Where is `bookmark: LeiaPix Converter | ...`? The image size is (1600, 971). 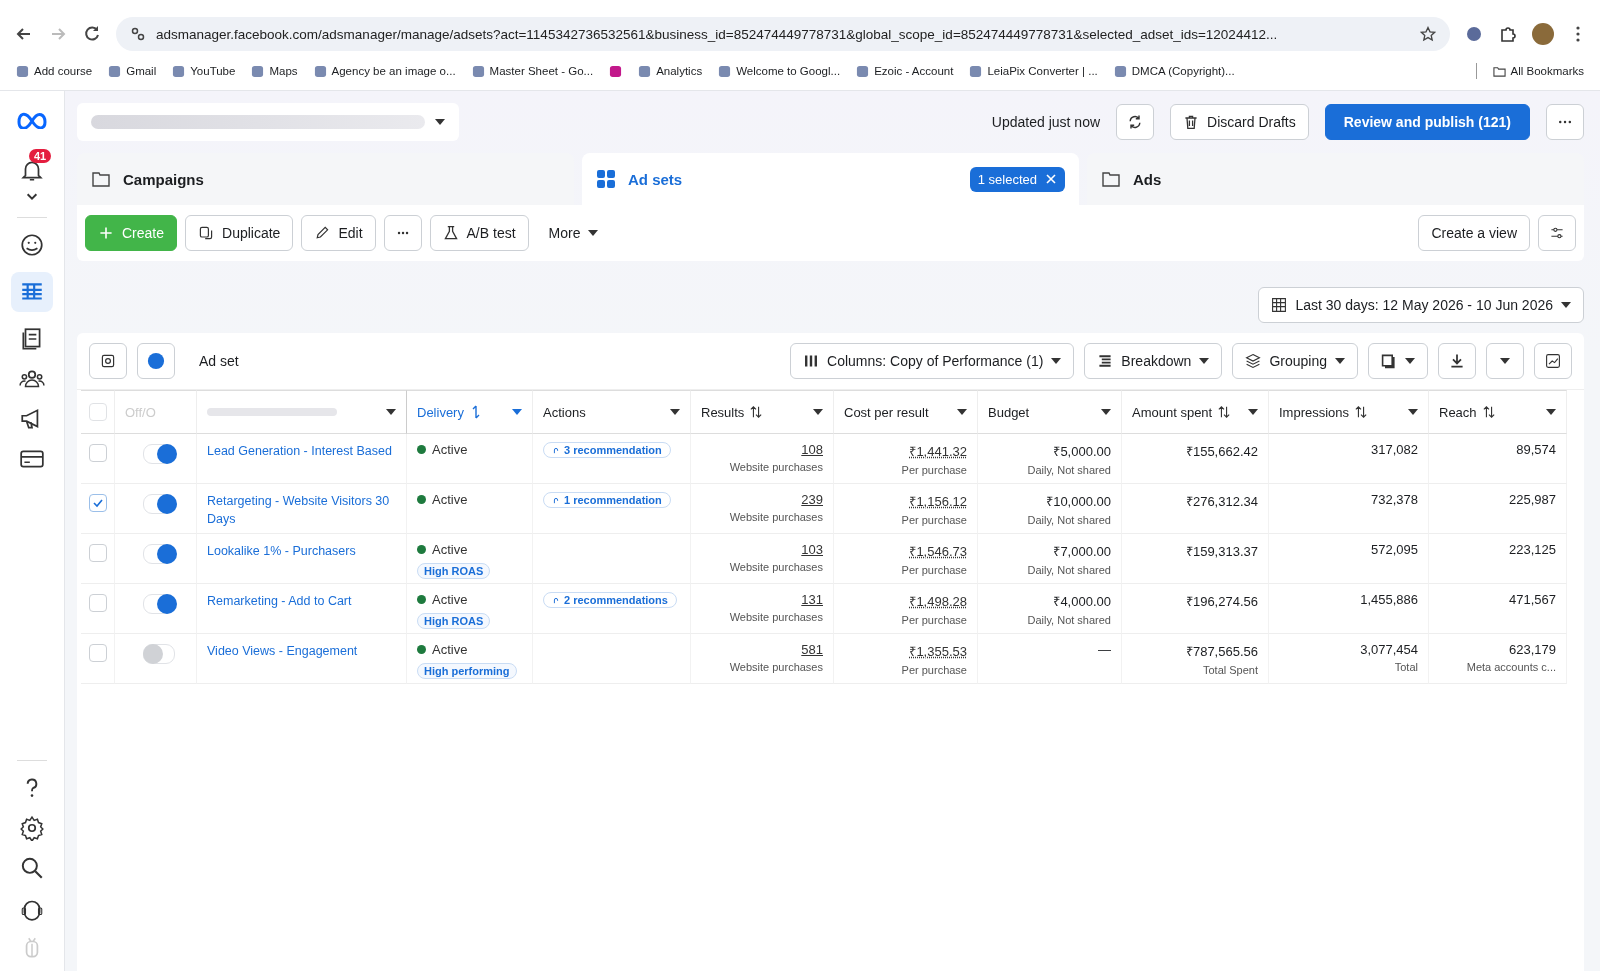
bookmark: LeiaPix Converter | ... is located at coordinates (1033, 71).